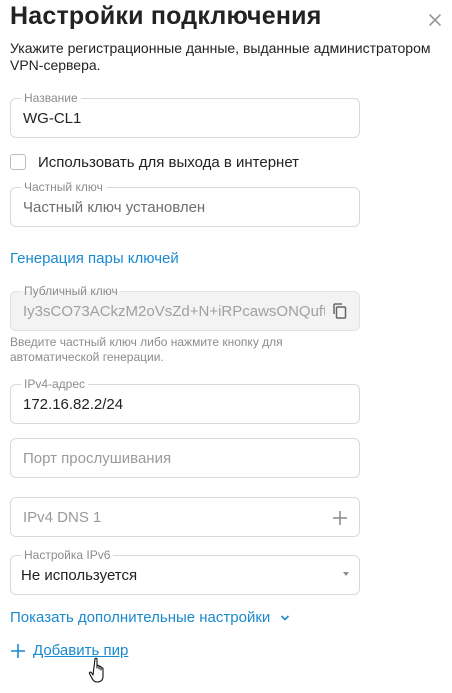 The width and height of the screenshot is (452, 693). I want to click on close-icon, so click(435, 20).